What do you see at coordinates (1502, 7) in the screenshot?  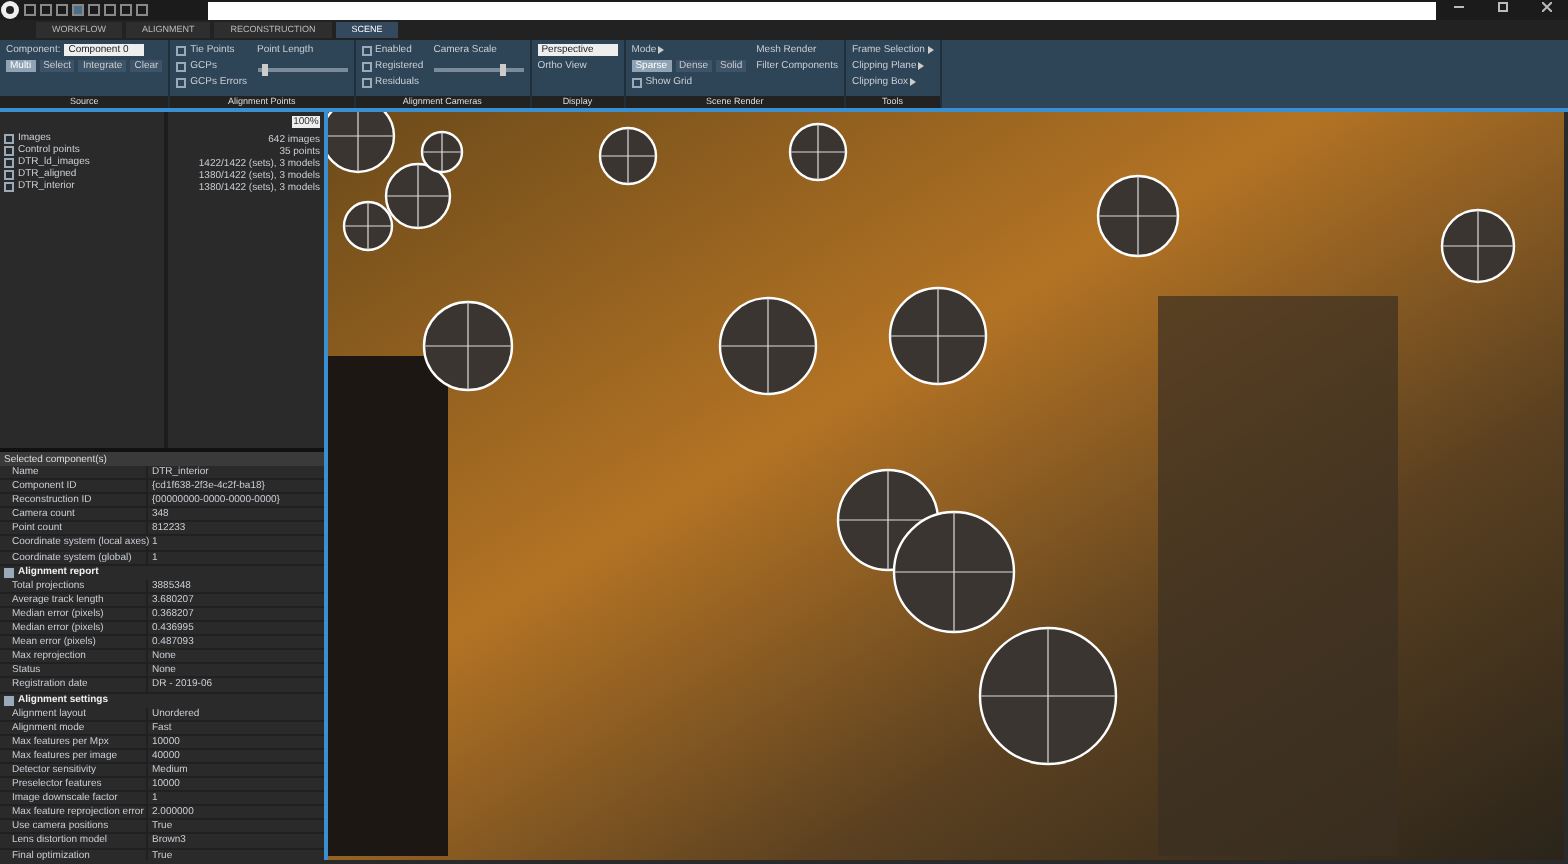 I see `maximize-icon` at bounding box center [1502, 7].